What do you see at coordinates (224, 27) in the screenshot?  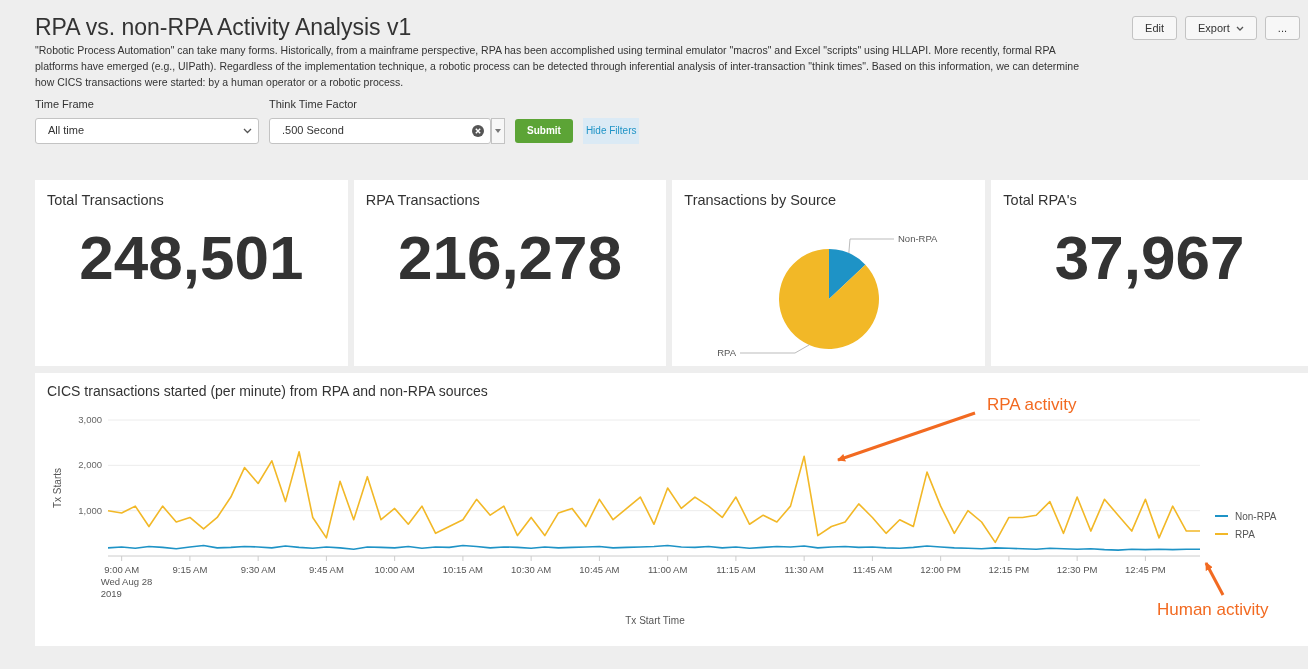 I see `dashboard-title: RPA vs. non-RPA Activity Analysis v1` at bounding box center [224, 27].